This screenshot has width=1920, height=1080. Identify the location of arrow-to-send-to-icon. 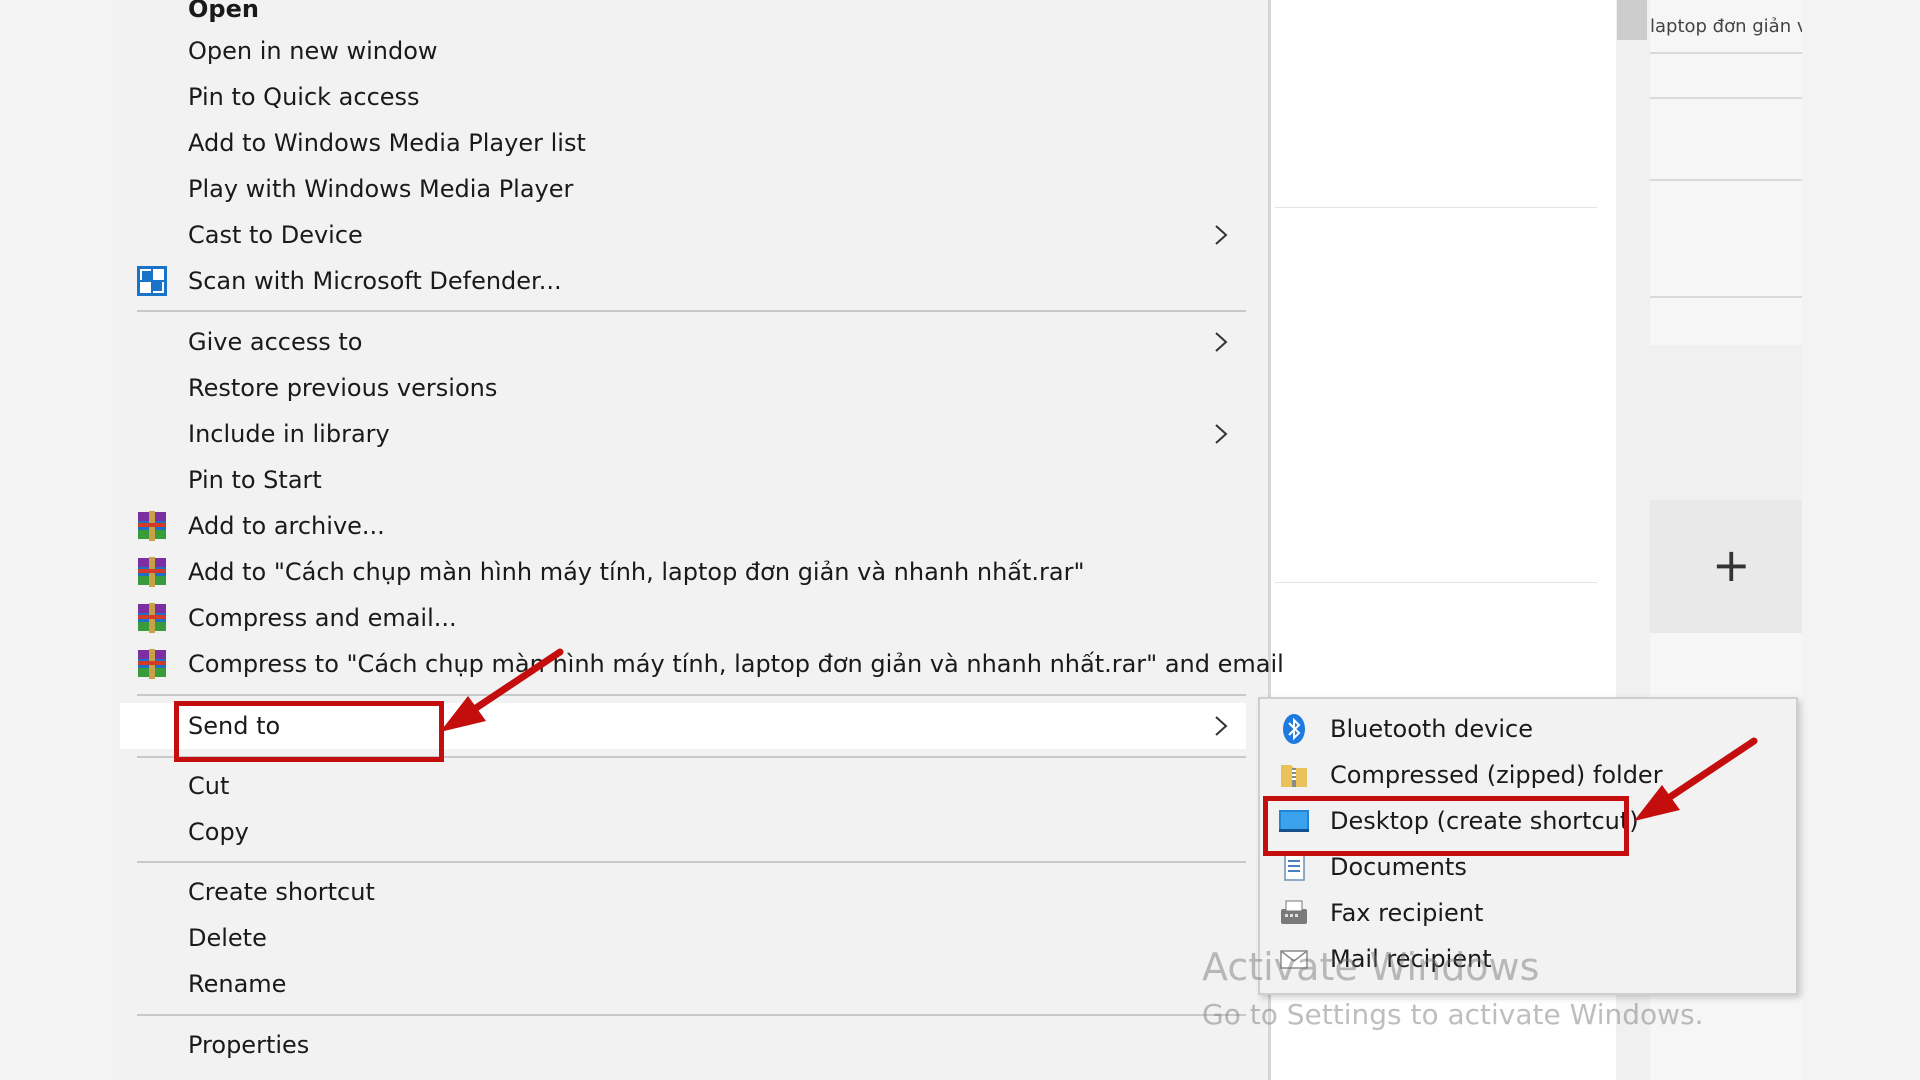
(502, 690).